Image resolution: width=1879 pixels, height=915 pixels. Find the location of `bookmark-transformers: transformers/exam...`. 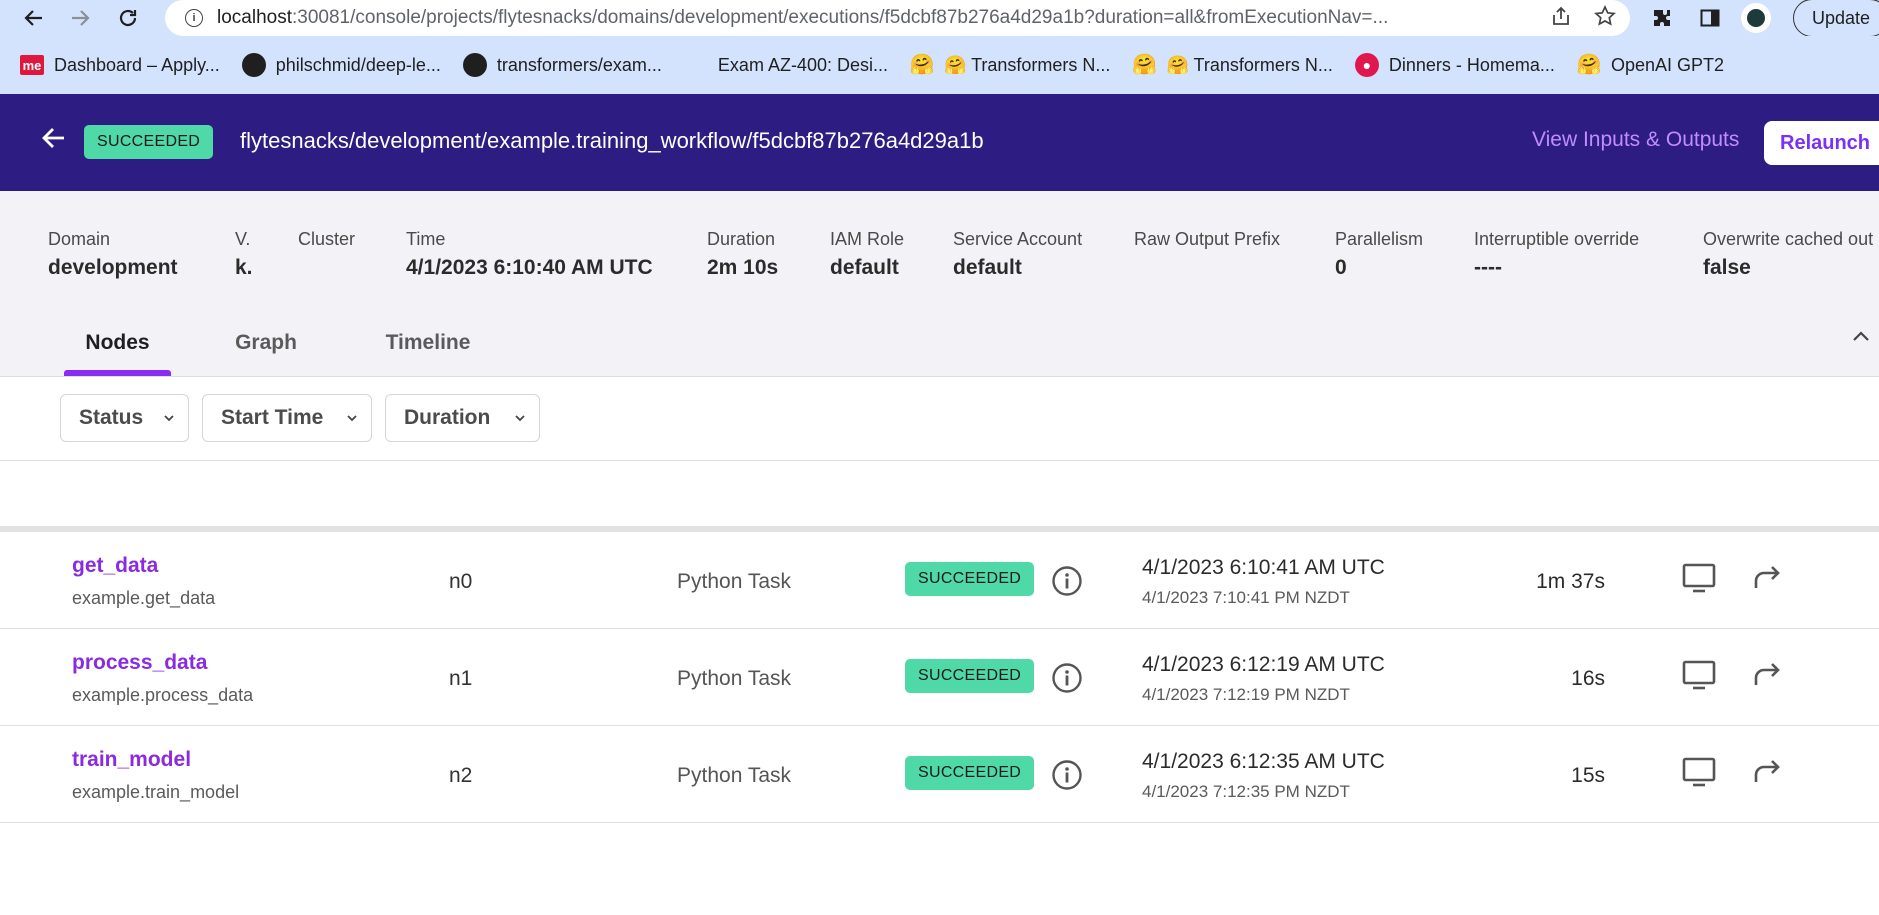

bookmark-transformers: transformers/exam... is located at coordinates (562, 65).